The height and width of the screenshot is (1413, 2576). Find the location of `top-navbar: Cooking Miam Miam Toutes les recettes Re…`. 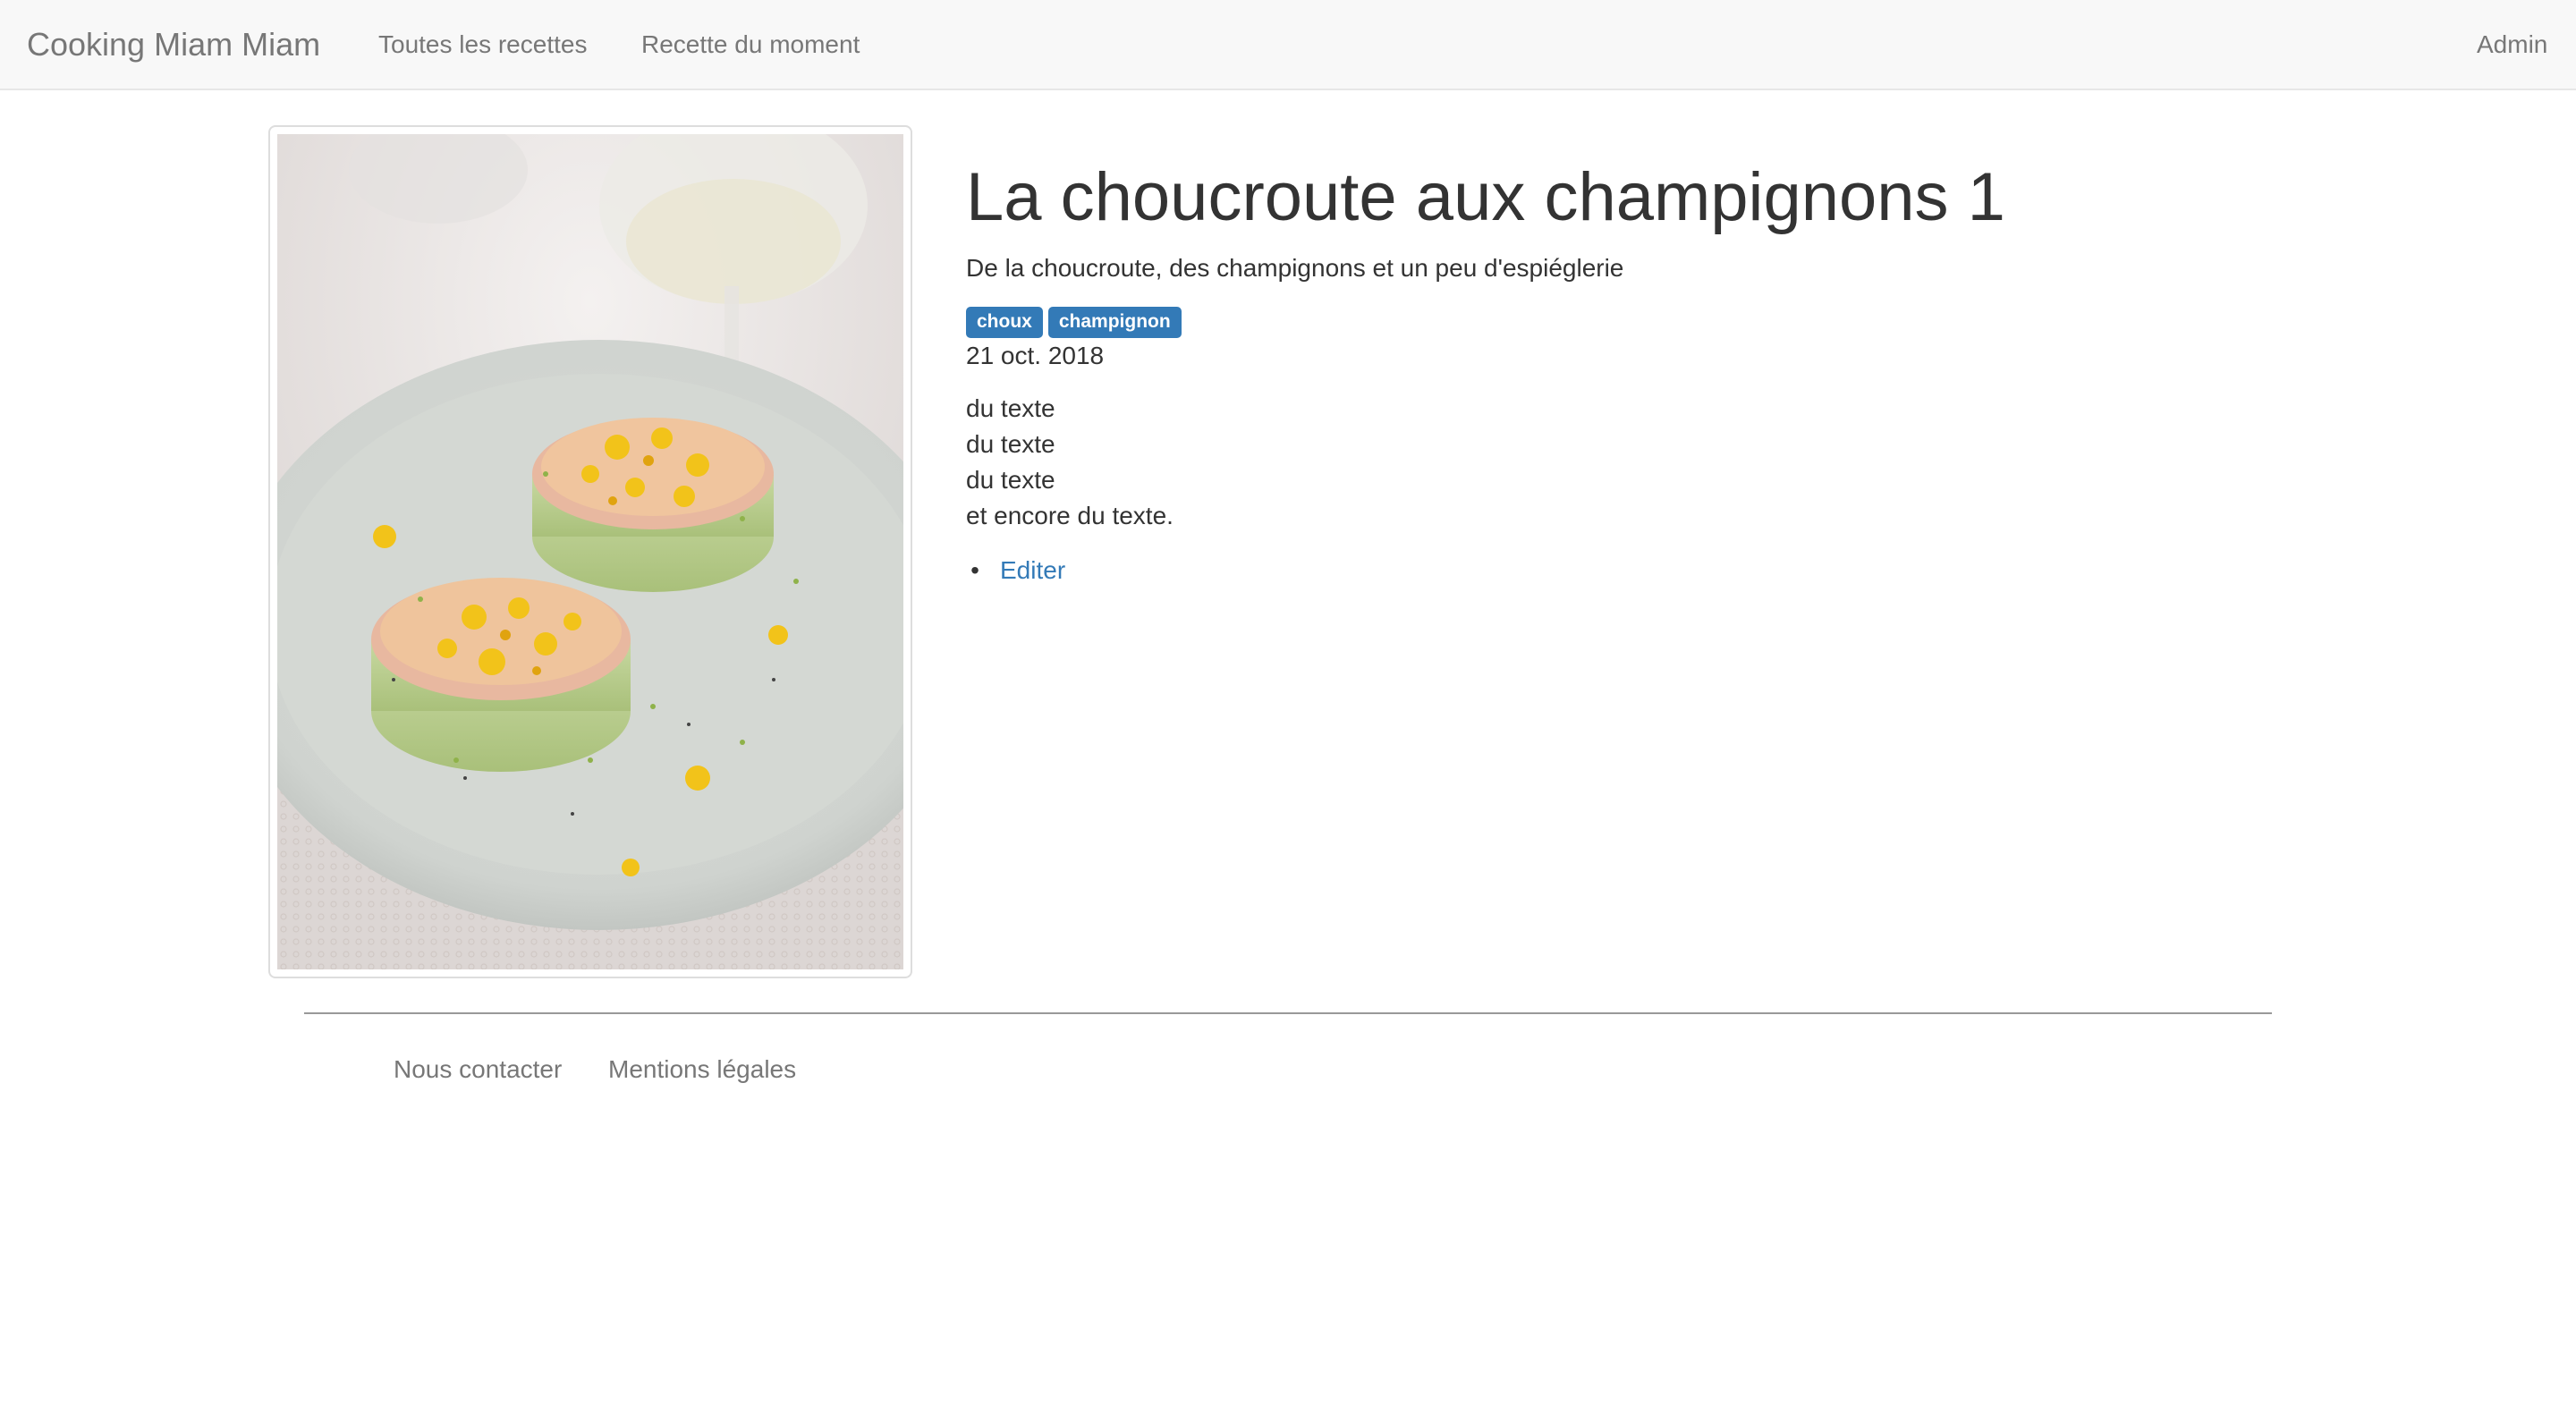

top-navbar: Cooking Miam Miam Toutes les recettes Re… is located at coordinates (1288, 45).